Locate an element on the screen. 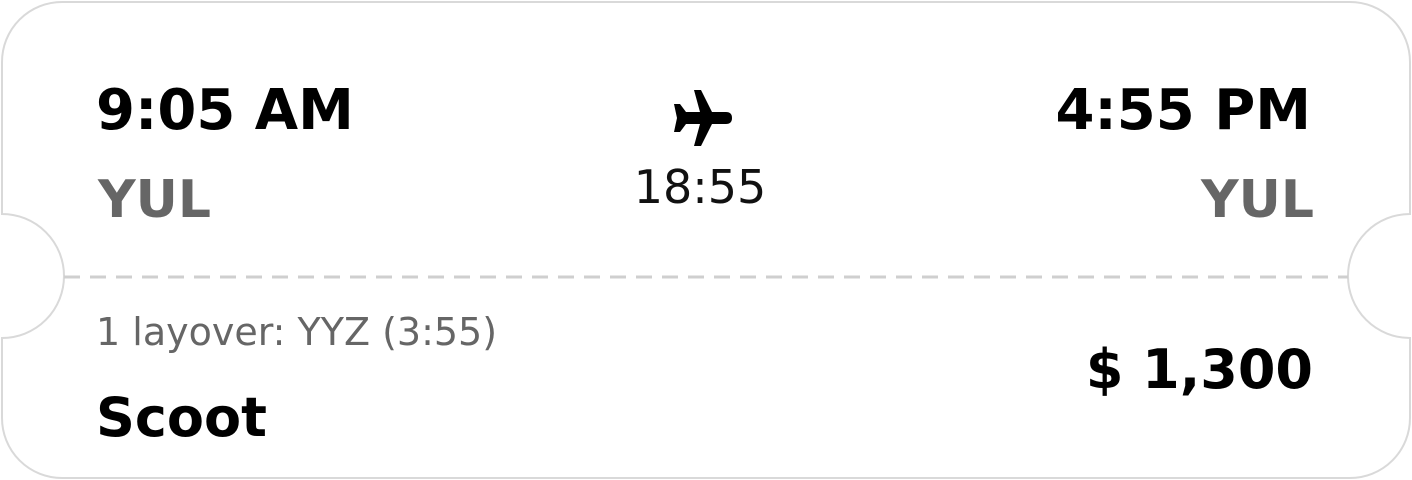 The image size is (1412, 480). flight-duration: 18:55 is located at coordinates (700, 187).